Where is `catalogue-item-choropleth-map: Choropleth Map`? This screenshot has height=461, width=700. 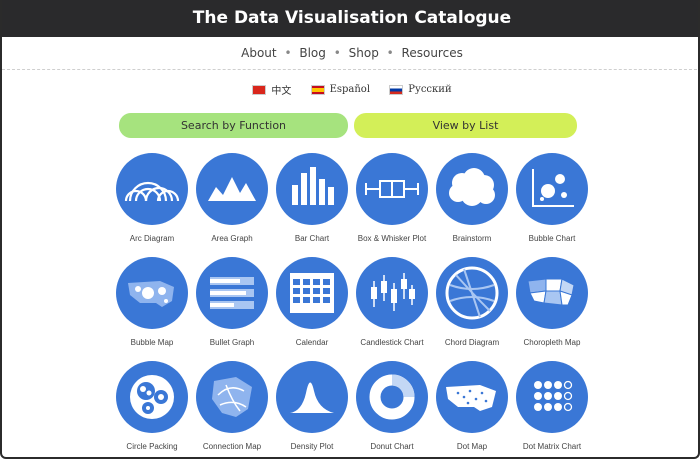 catalogue-item-choropleth-map: Choropleth Map is located at coordinates (552, 302).